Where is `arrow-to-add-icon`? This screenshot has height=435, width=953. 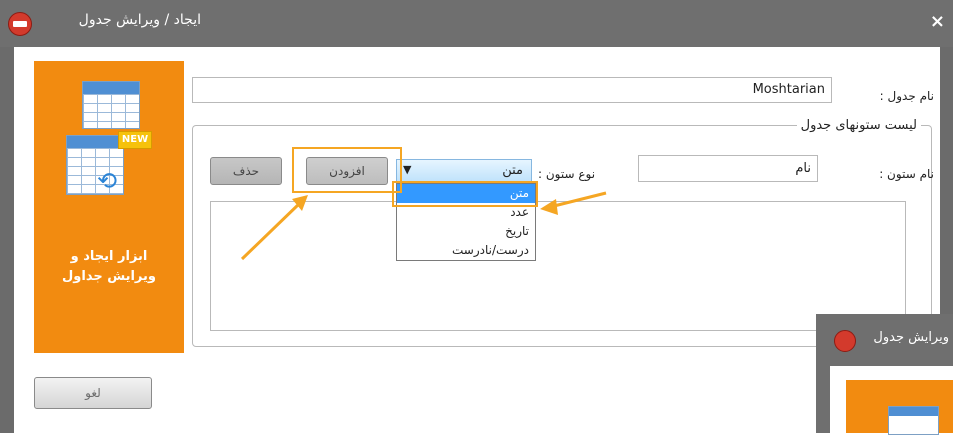
arrow-to-add-icon is located at coordinates (274, 228).